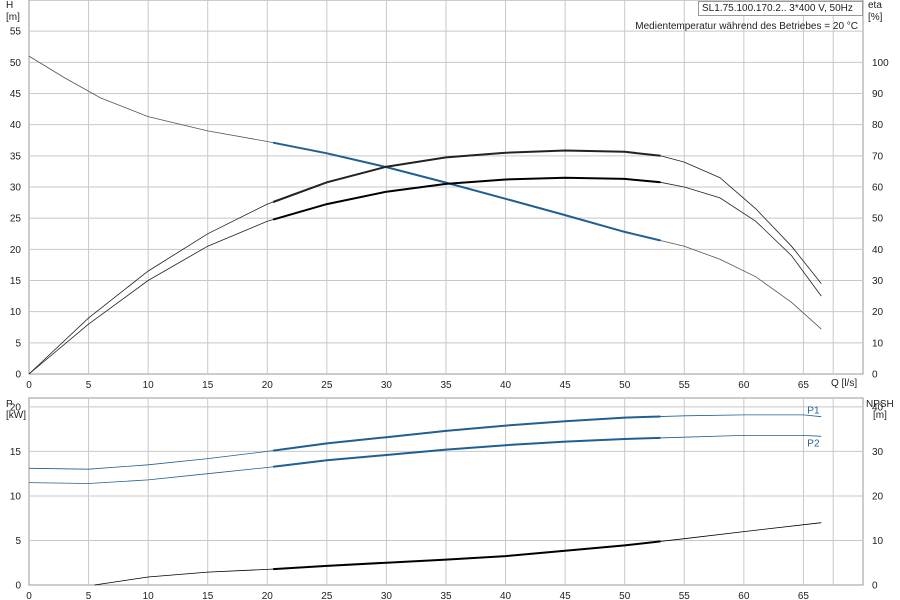 The image size is (900, 600). Describe the element at coordinates (878, 156) in the screenshot. I see `top-right-tick-label: 70` at that location.